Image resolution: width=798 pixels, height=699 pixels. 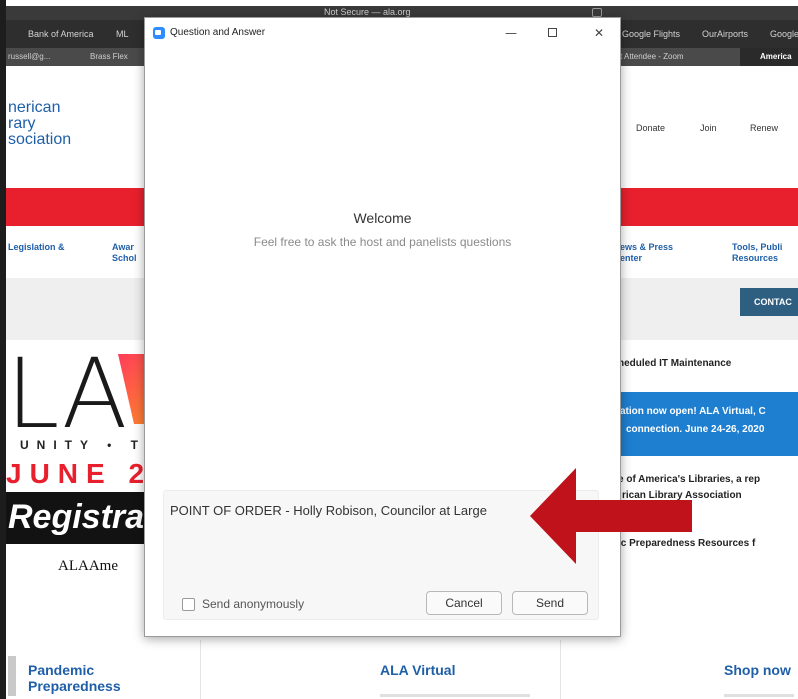 I want to click on tab-overview-icon, so click(x=597, y=12).